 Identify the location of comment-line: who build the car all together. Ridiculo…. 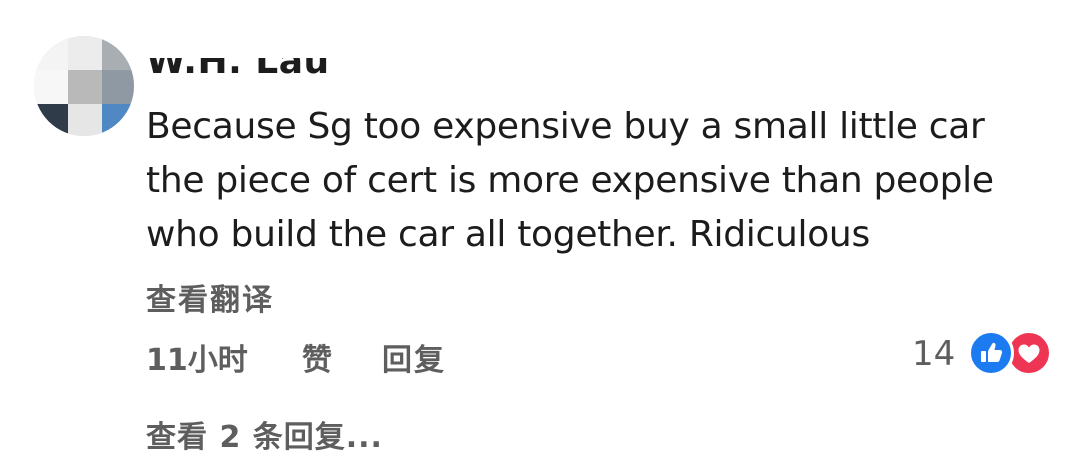
(508, 234).